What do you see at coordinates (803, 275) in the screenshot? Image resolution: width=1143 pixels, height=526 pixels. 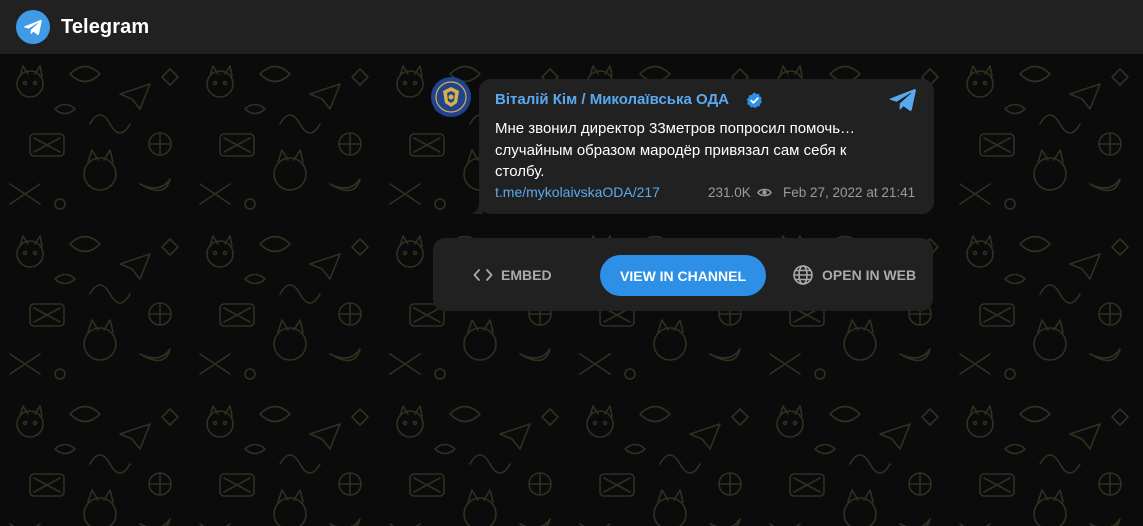 I see `globe-icon` at bounding box center [803, 275].